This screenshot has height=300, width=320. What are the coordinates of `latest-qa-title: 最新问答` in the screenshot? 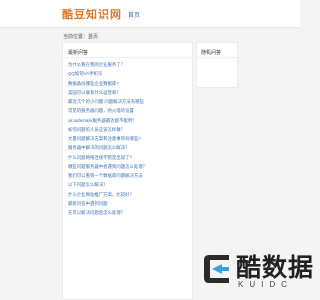 It's located at (78, 53).